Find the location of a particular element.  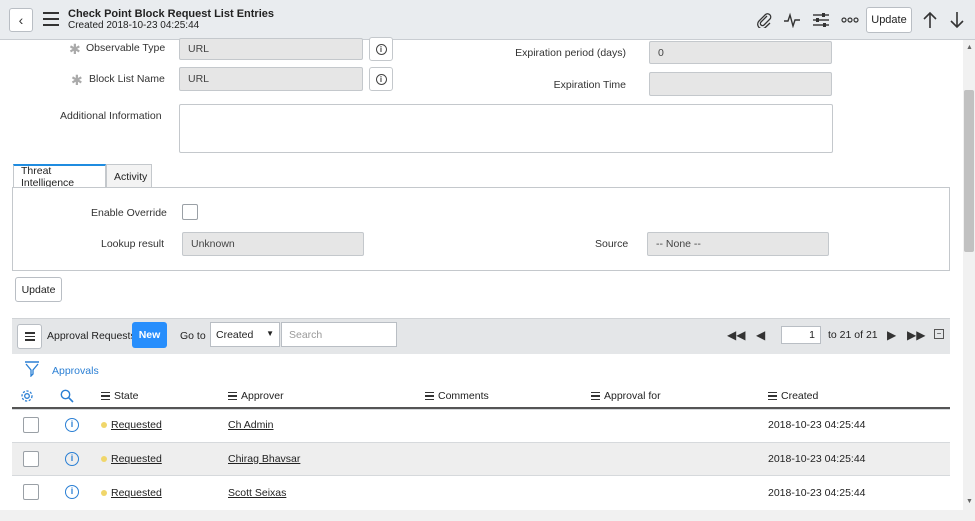

enable-override-checkbox is located at coordinates (190, 212).